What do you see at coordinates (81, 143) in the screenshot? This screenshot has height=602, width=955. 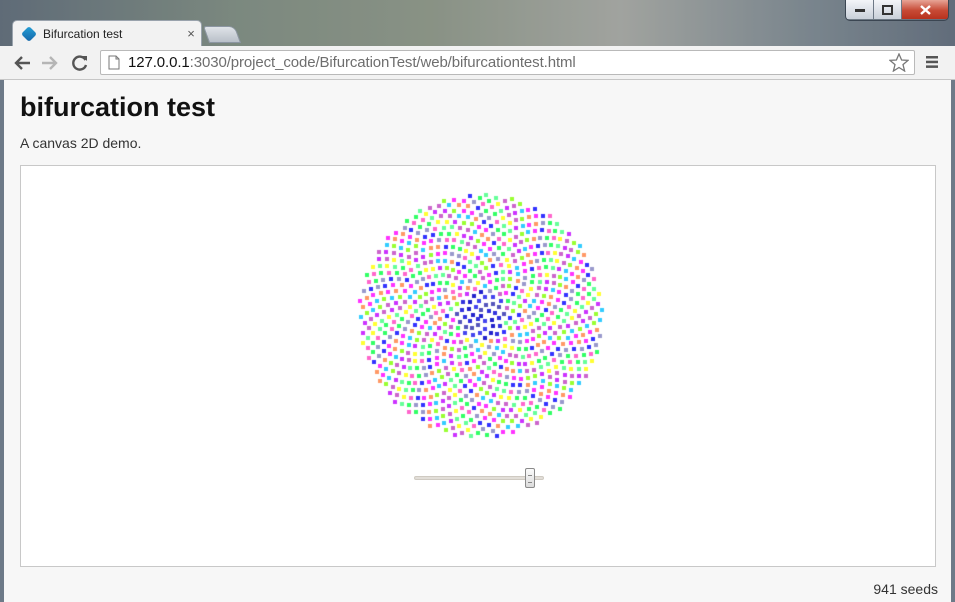 I see `page-subtitle: A canvas 2D demo.` at bounding box center [81, 143].